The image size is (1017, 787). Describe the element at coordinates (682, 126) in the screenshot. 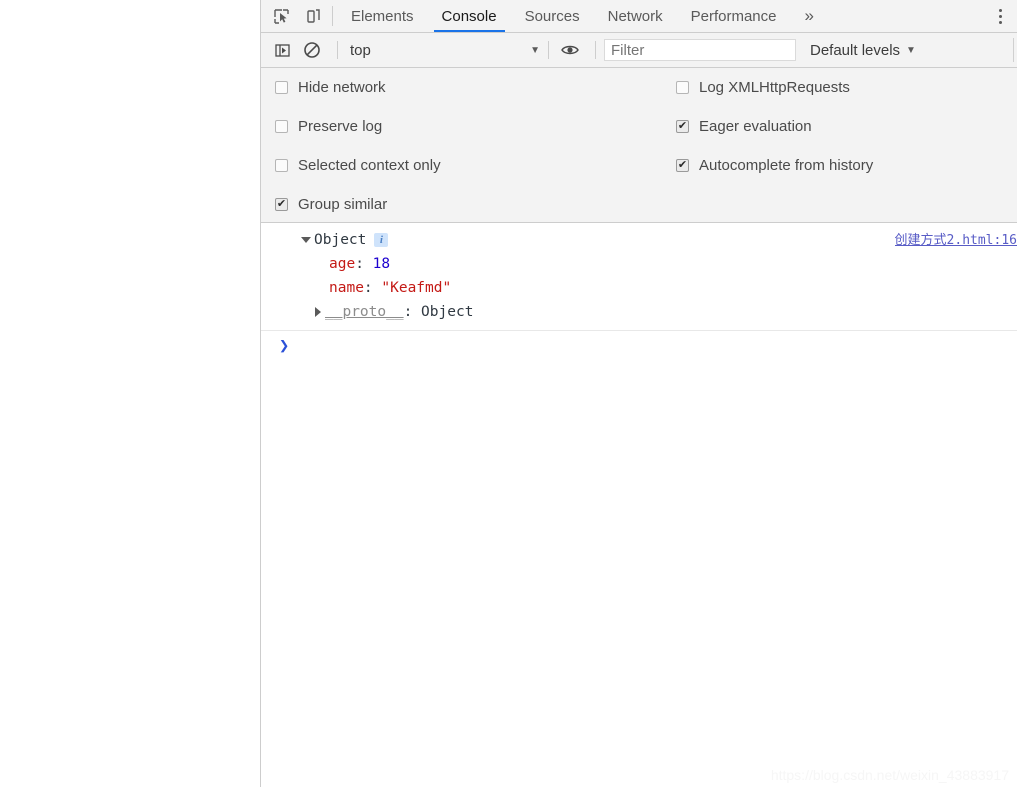

I see `eager-evaluation-checkbox` at that location.